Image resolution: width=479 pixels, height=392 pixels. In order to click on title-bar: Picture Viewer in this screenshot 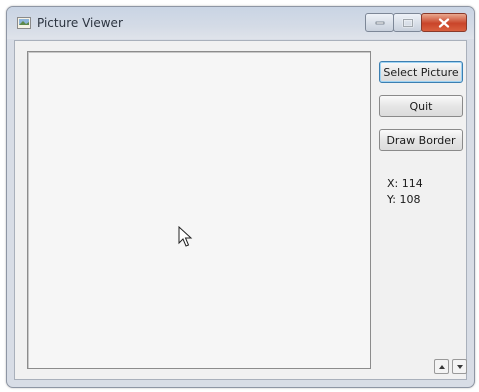, I will do `click(240, 23)`.